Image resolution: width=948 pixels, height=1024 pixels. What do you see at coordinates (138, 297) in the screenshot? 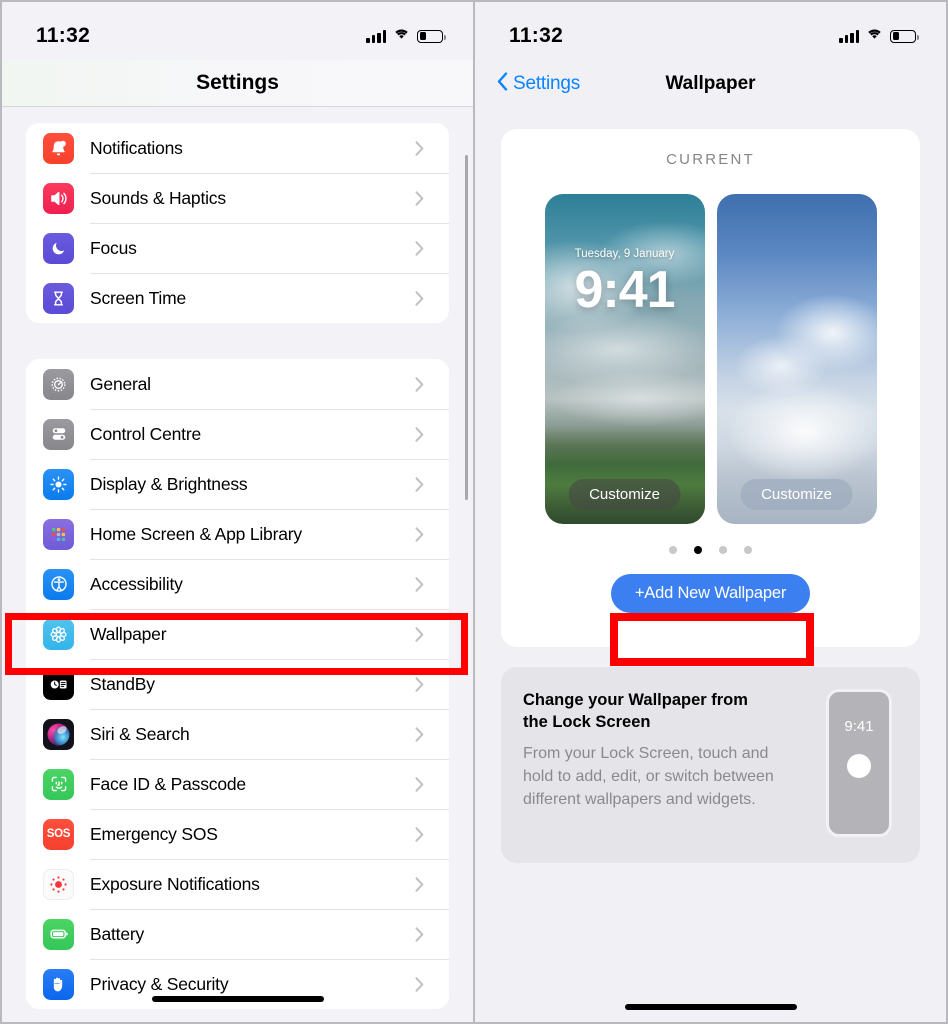
I see `sidebar-item-label: Screen Time` at bounding box center [138, 297].